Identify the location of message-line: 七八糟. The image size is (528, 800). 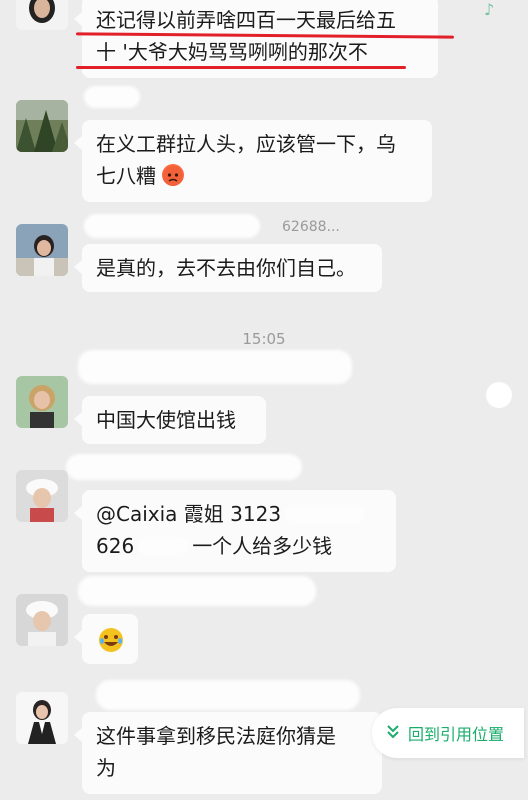
(126, 176).